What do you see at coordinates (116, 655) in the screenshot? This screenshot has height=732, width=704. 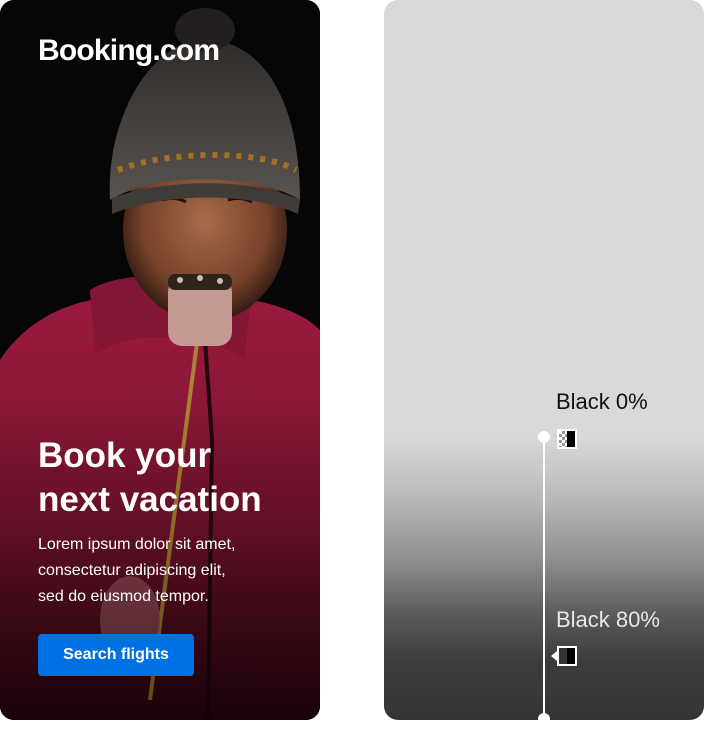 I see `search-flights-button: Search flights` at bounding box center [116, 655].